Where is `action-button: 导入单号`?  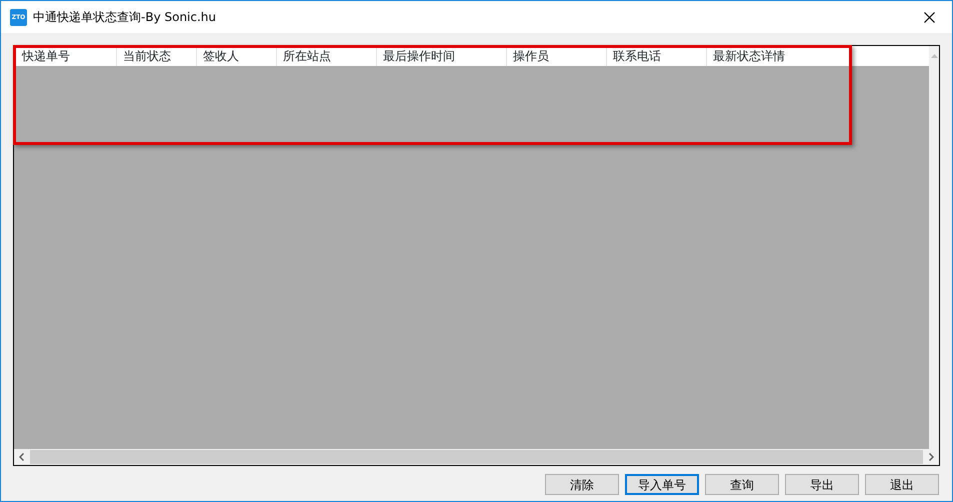
action-button: 导入单号 is located at coordinates (662, 484).